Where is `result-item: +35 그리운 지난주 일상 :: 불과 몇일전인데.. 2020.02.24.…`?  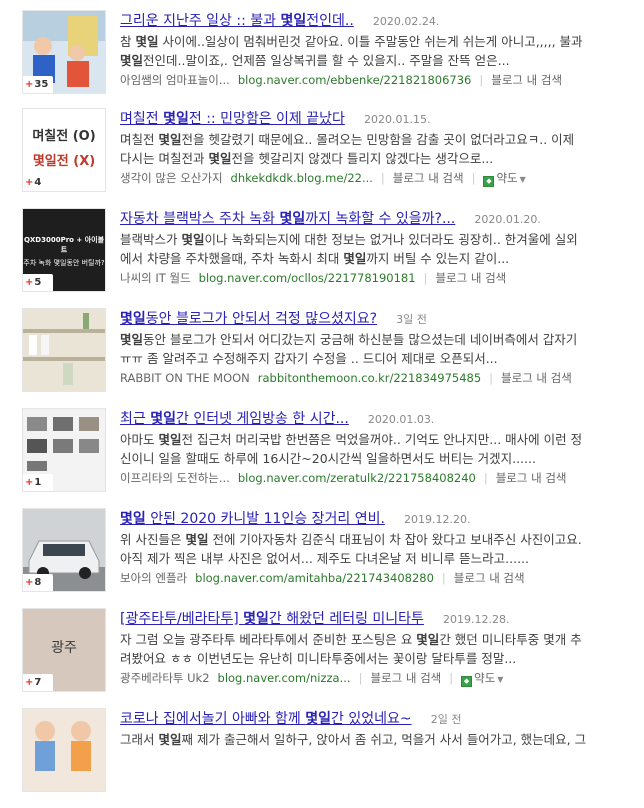 result-item: +35 그리운 지난주 일상 :: 불과 몇일전인데.. 2020.02.24.… is located at coordinates (322, 60).